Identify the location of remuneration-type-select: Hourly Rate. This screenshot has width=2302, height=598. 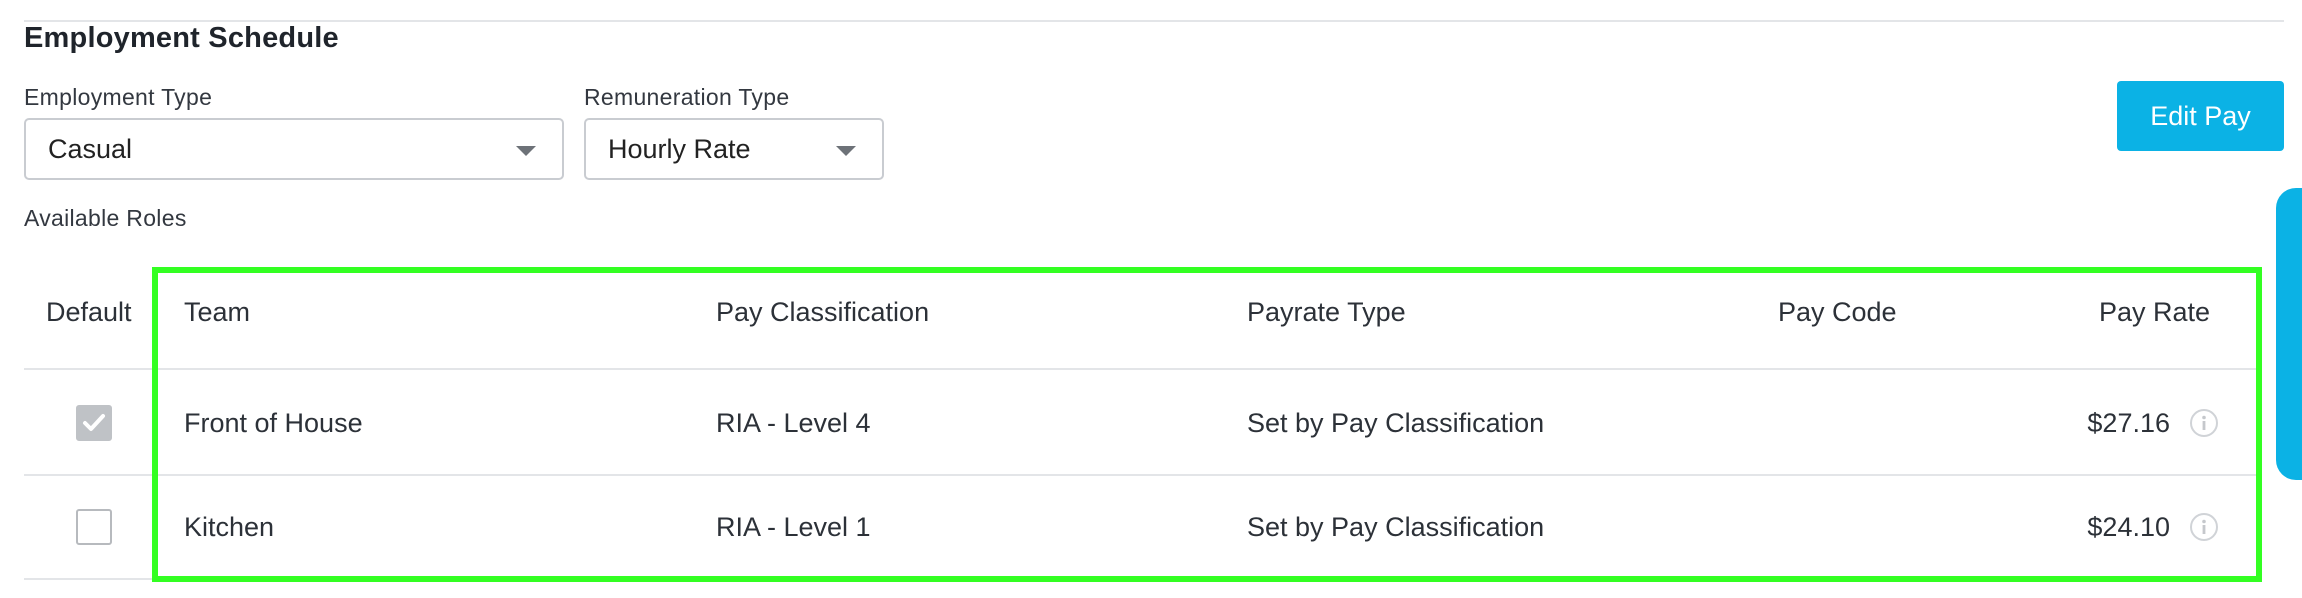
(734, 149).